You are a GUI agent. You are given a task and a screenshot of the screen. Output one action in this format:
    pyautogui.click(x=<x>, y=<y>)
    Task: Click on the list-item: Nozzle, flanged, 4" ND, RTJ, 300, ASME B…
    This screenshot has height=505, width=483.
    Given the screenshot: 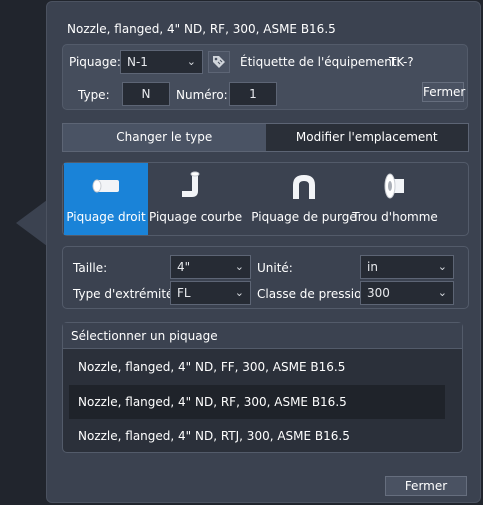 What is the action you would take?
    pyautogui.click(x=257, y=436)
    